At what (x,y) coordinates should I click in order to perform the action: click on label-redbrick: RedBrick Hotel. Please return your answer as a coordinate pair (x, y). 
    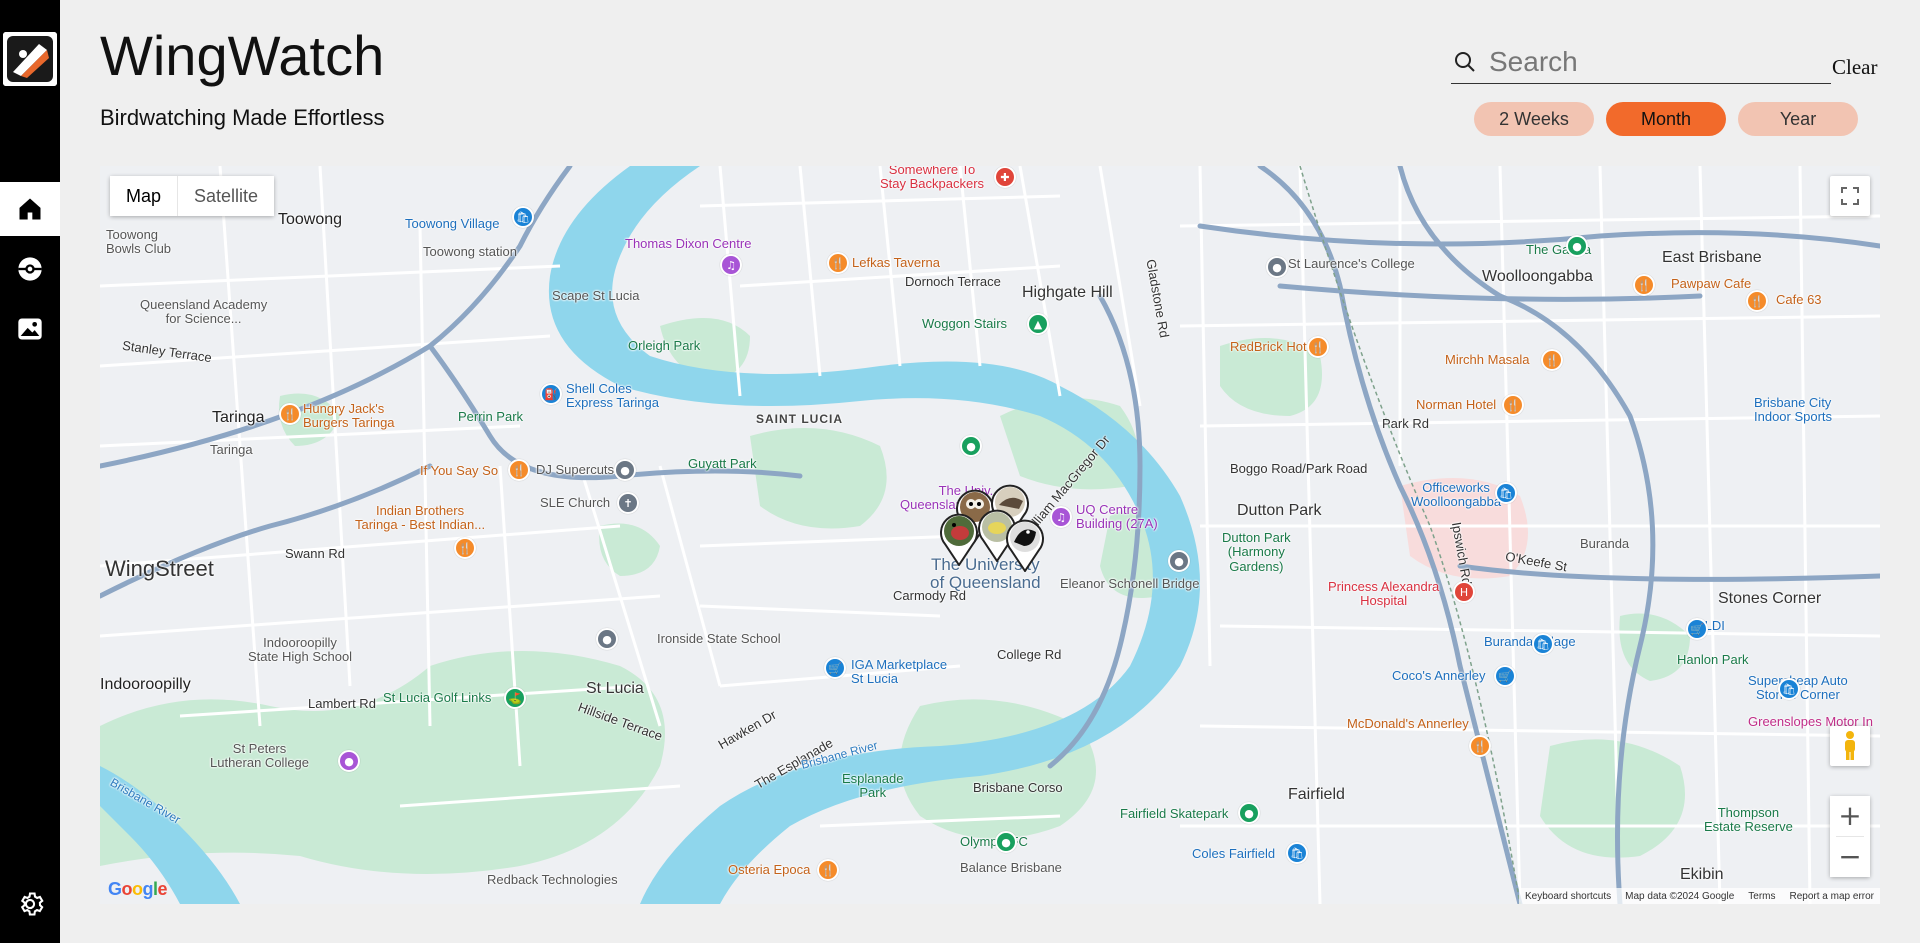
    Looking at the image, I should click on (1273, 346).